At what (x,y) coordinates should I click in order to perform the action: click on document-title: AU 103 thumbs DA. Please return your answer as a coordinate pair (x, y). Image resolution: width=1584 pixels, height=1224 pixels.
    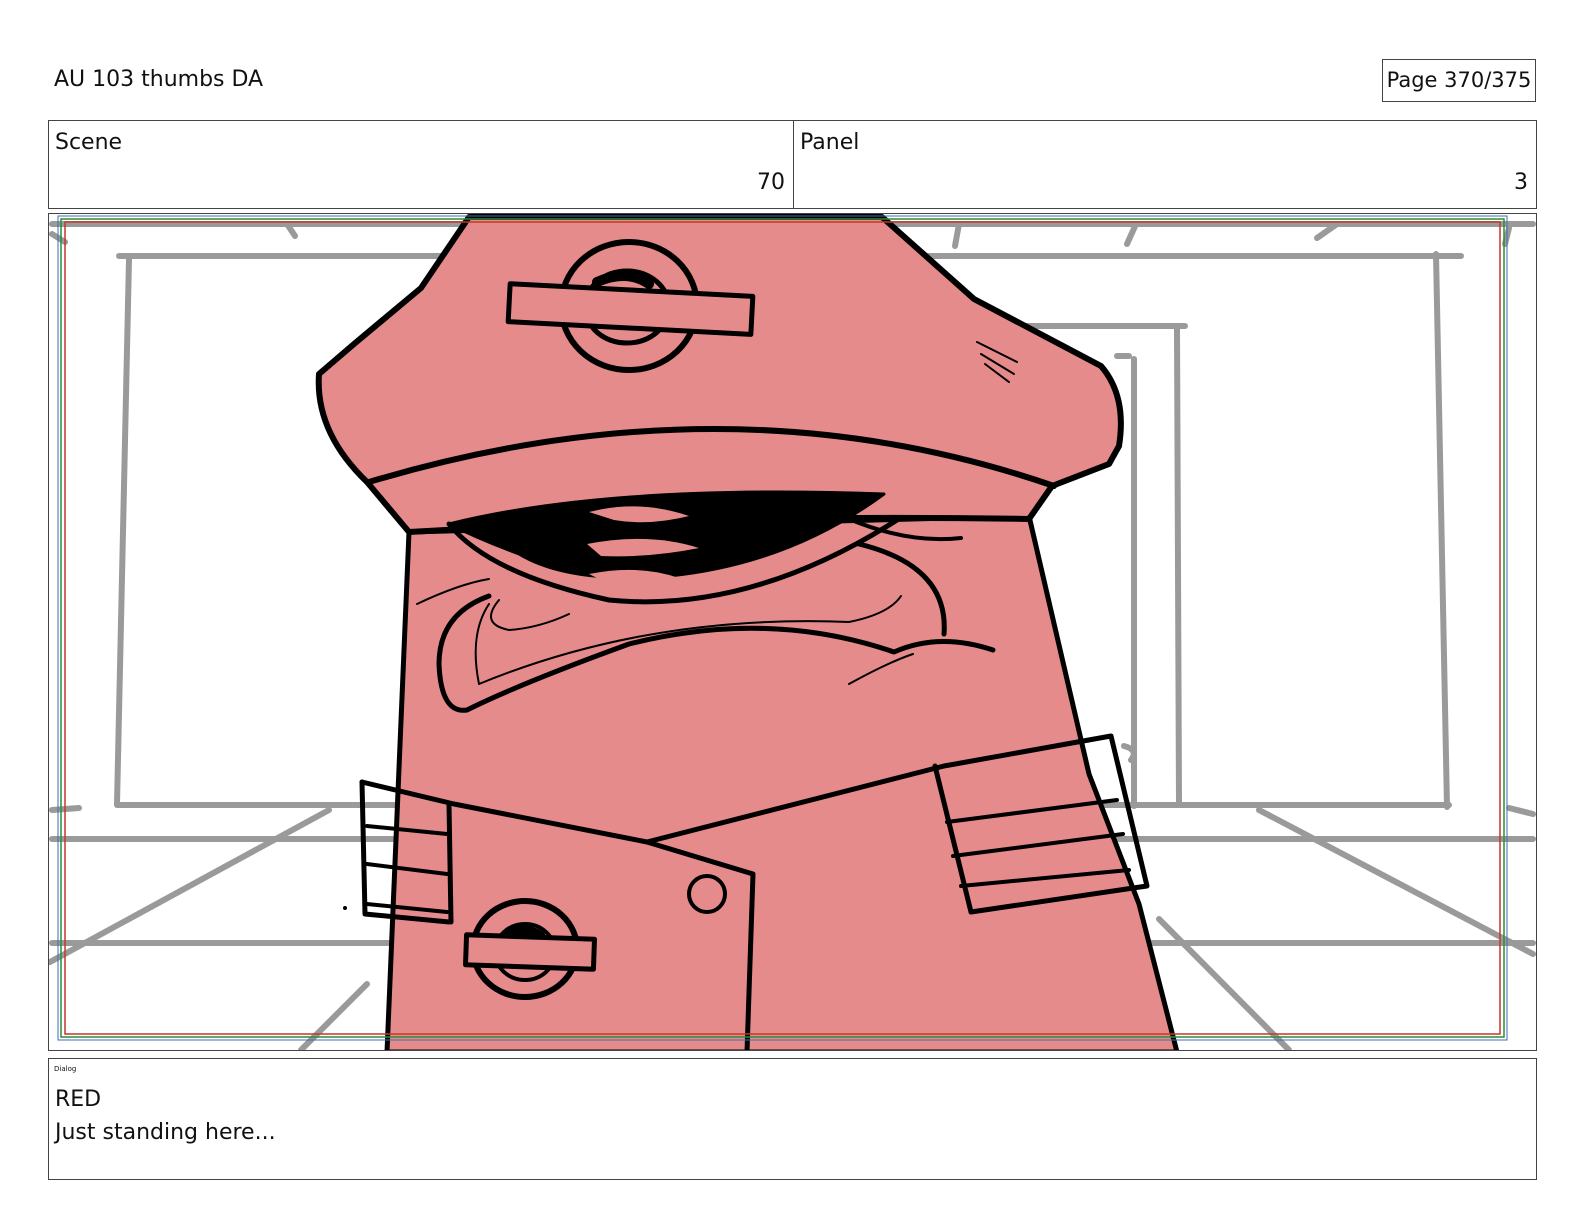
    Looking at the image, I should click on (159, 79).